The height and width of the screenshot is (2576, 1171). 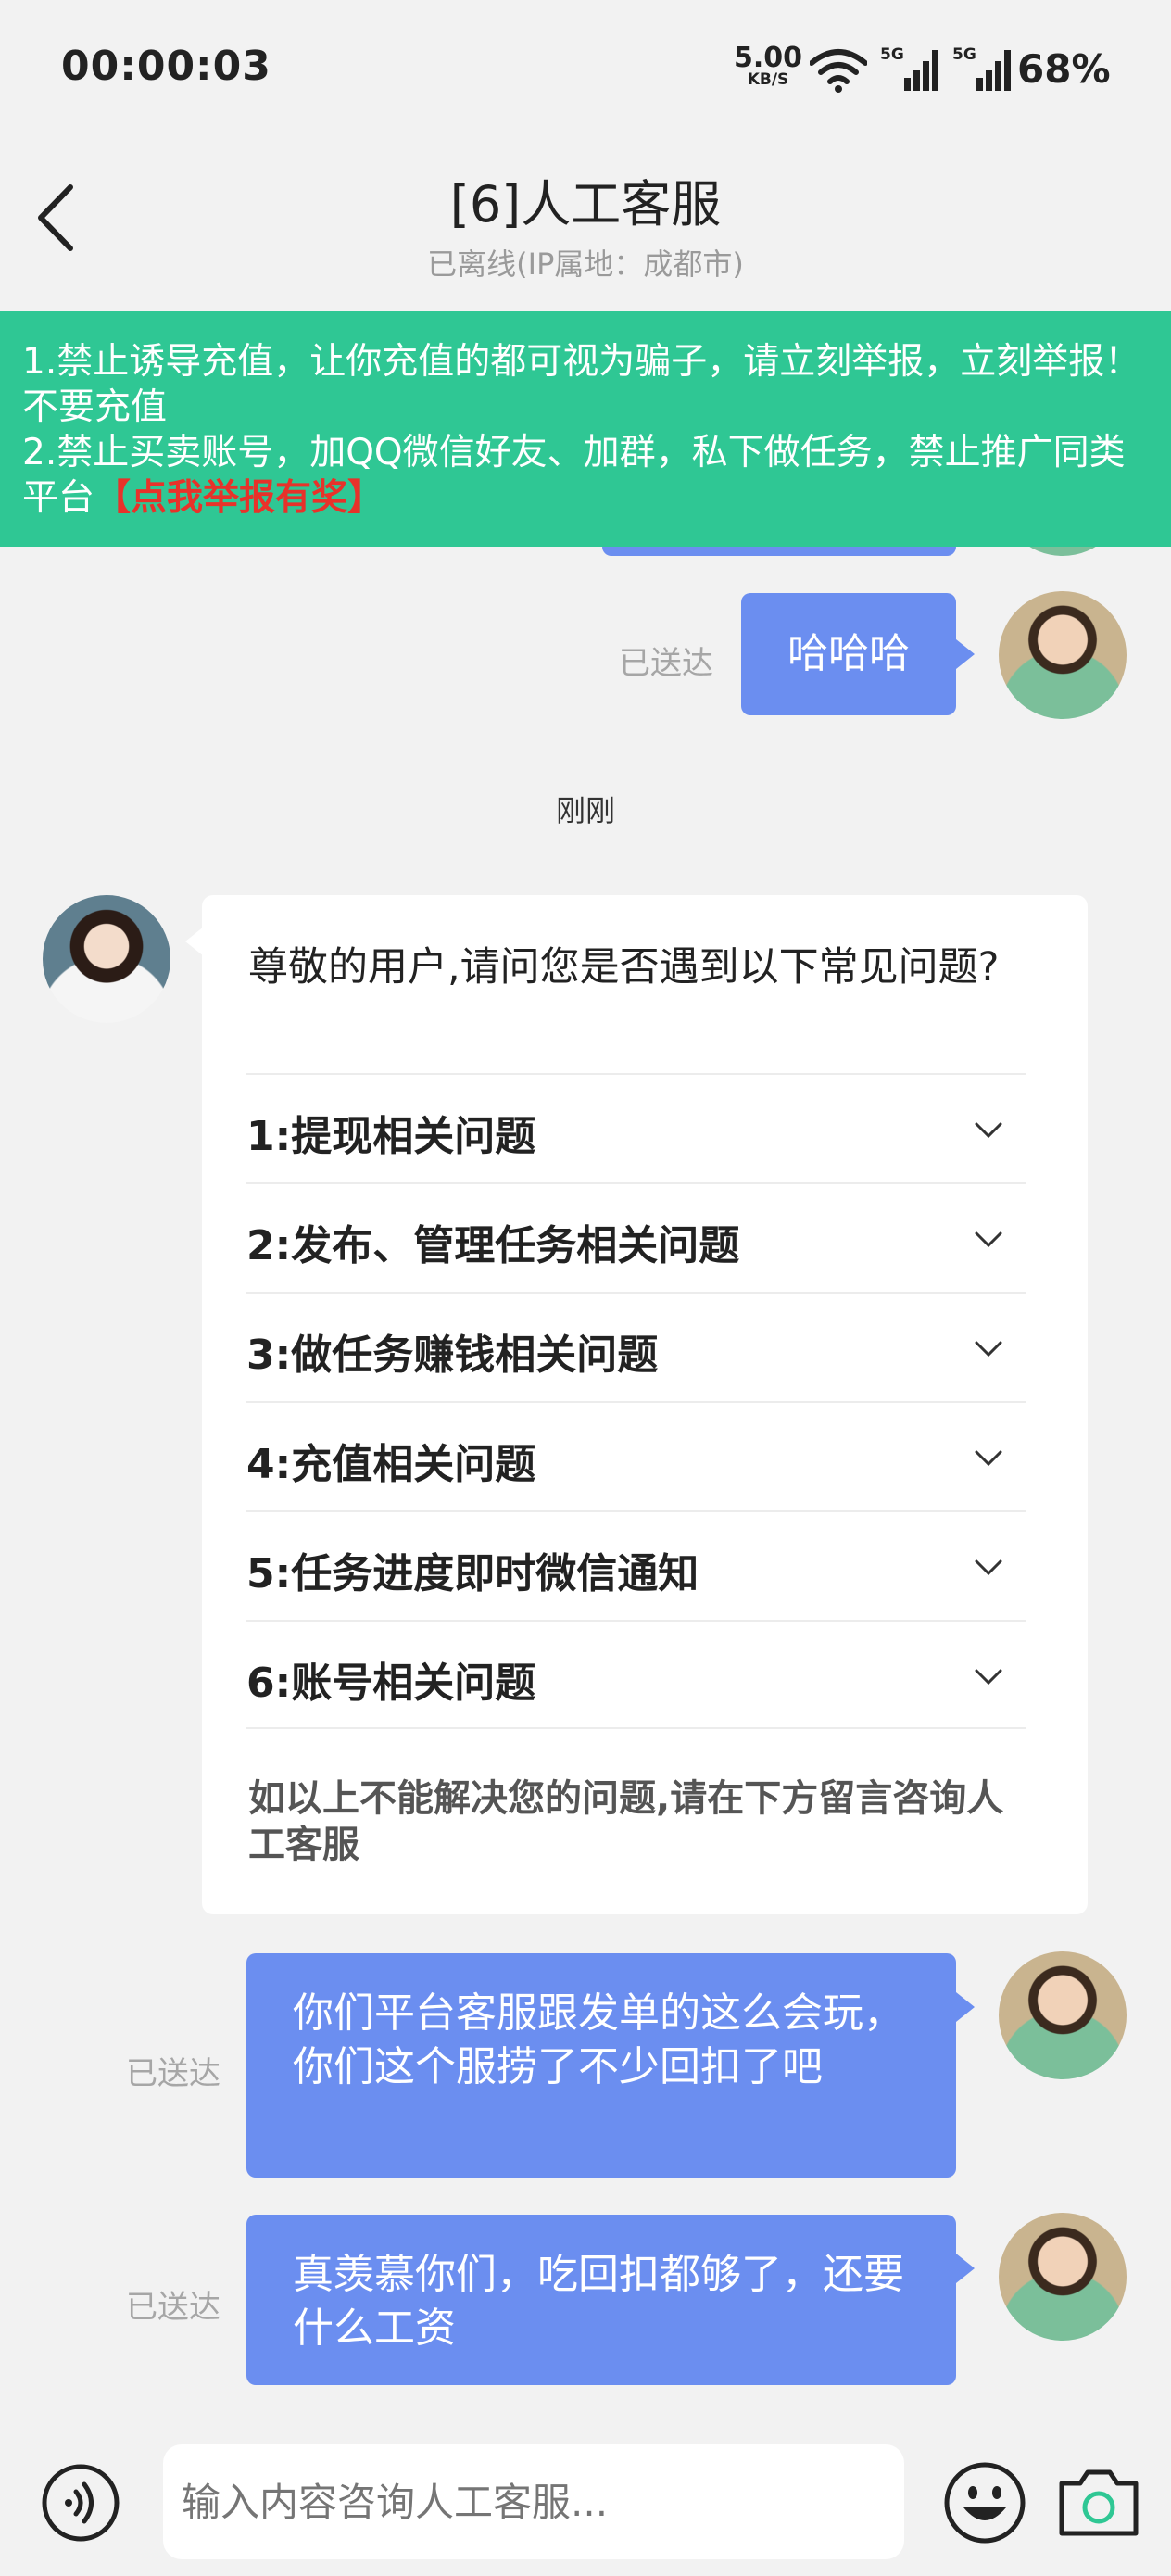 I want to click on faq-item: 1:提现相关问题, so click(x=636, y=1128).